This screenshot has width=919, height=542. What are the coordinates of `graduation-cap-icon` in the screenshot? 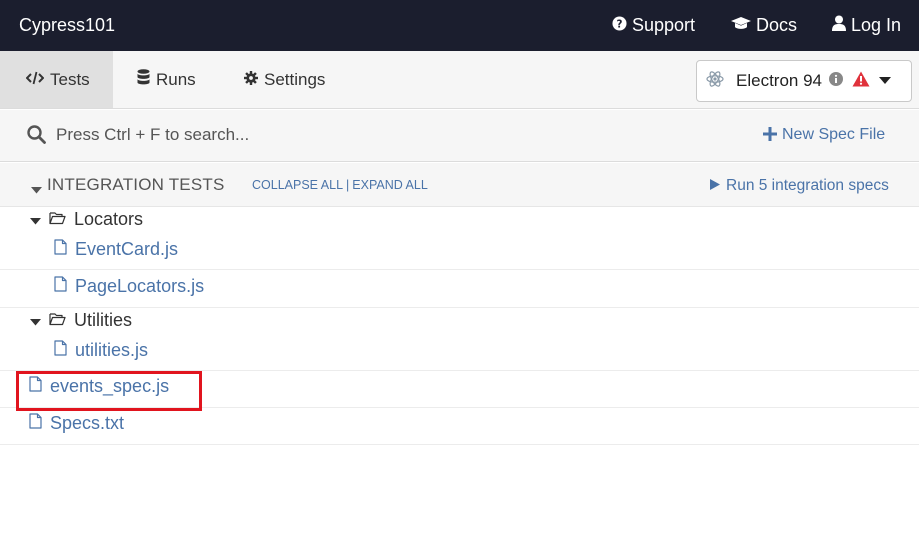 It's located at (743, 25).